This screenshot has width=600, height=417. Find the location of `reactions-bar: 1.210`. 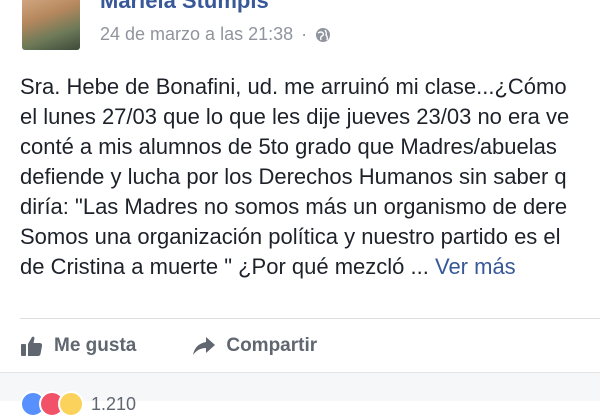

reactions-bar: 1.210 is located at coordinates (300, 394).